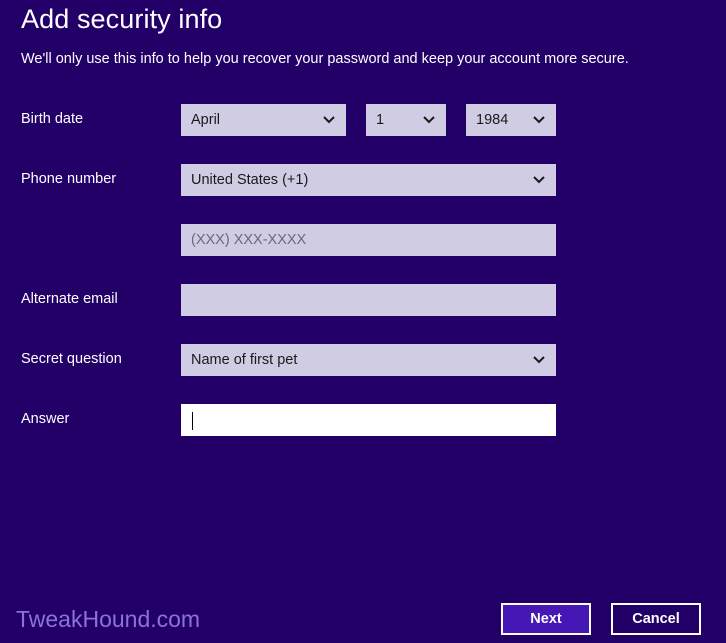 This screenshot has width=726, height=643. Describe the element at coordinates (69, 179) in the screenshot. I see `phone-number-label: Phone number` at that location.